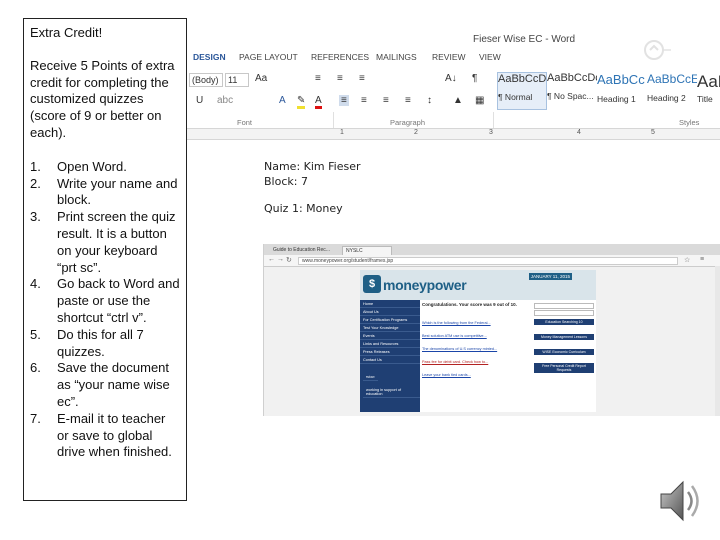  Describe the element at coordinates (672, 91) in the screenshot. I see `style-heading-2: AaBbCcE Heading 2` at that location.